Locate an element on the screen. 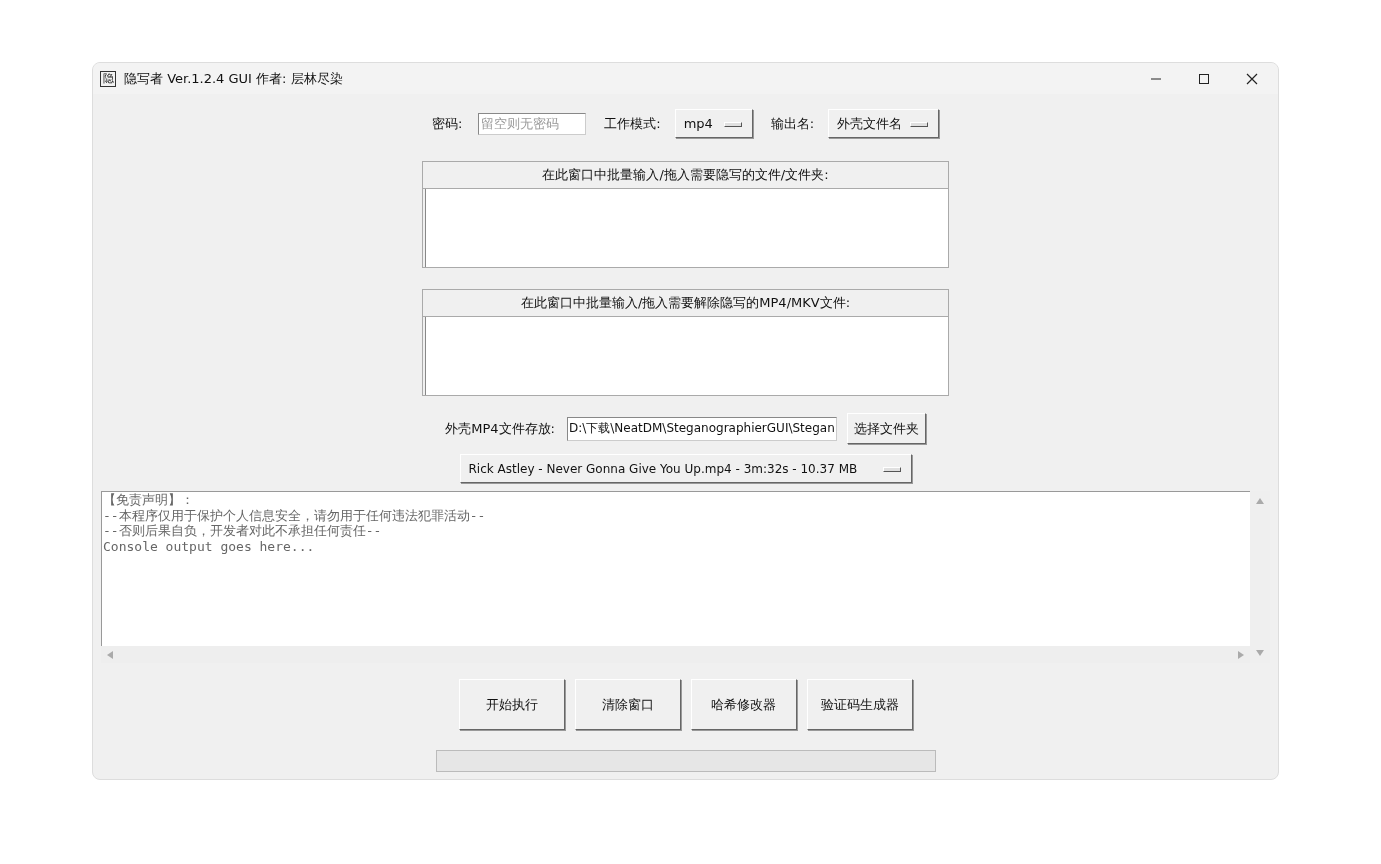 The image size is (1381, 864). password-field: 留空则无密码 is located at coordinates (532, 123).